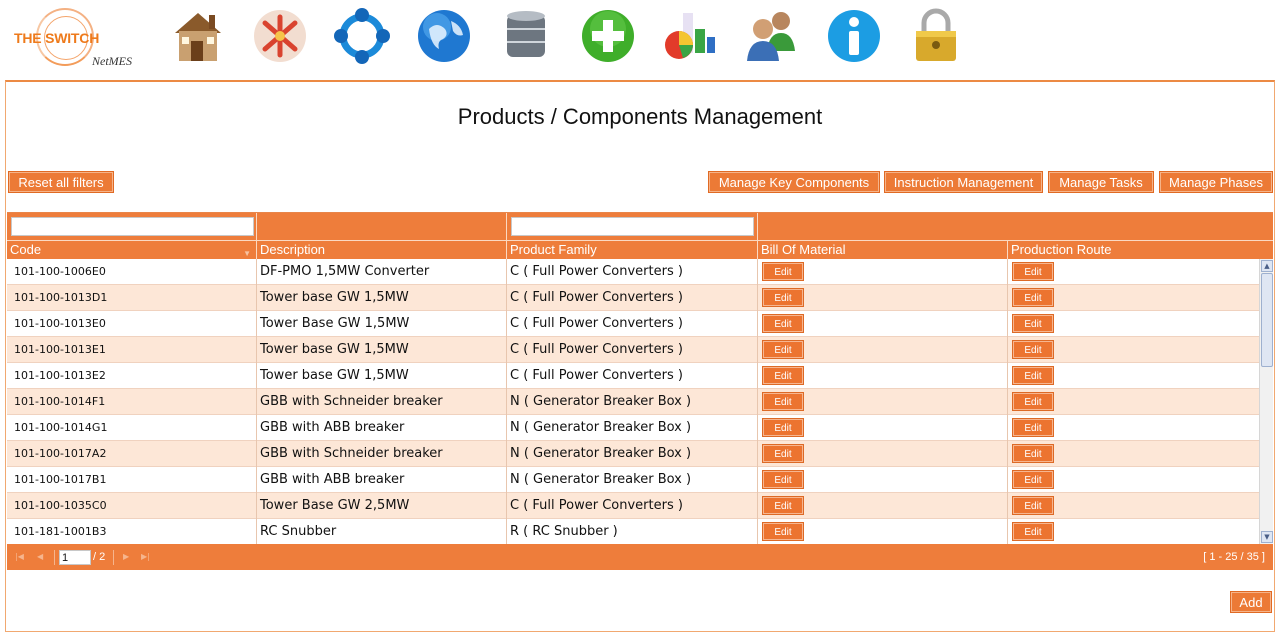  I want to click on process-cycle-icon, so click(362, 36).